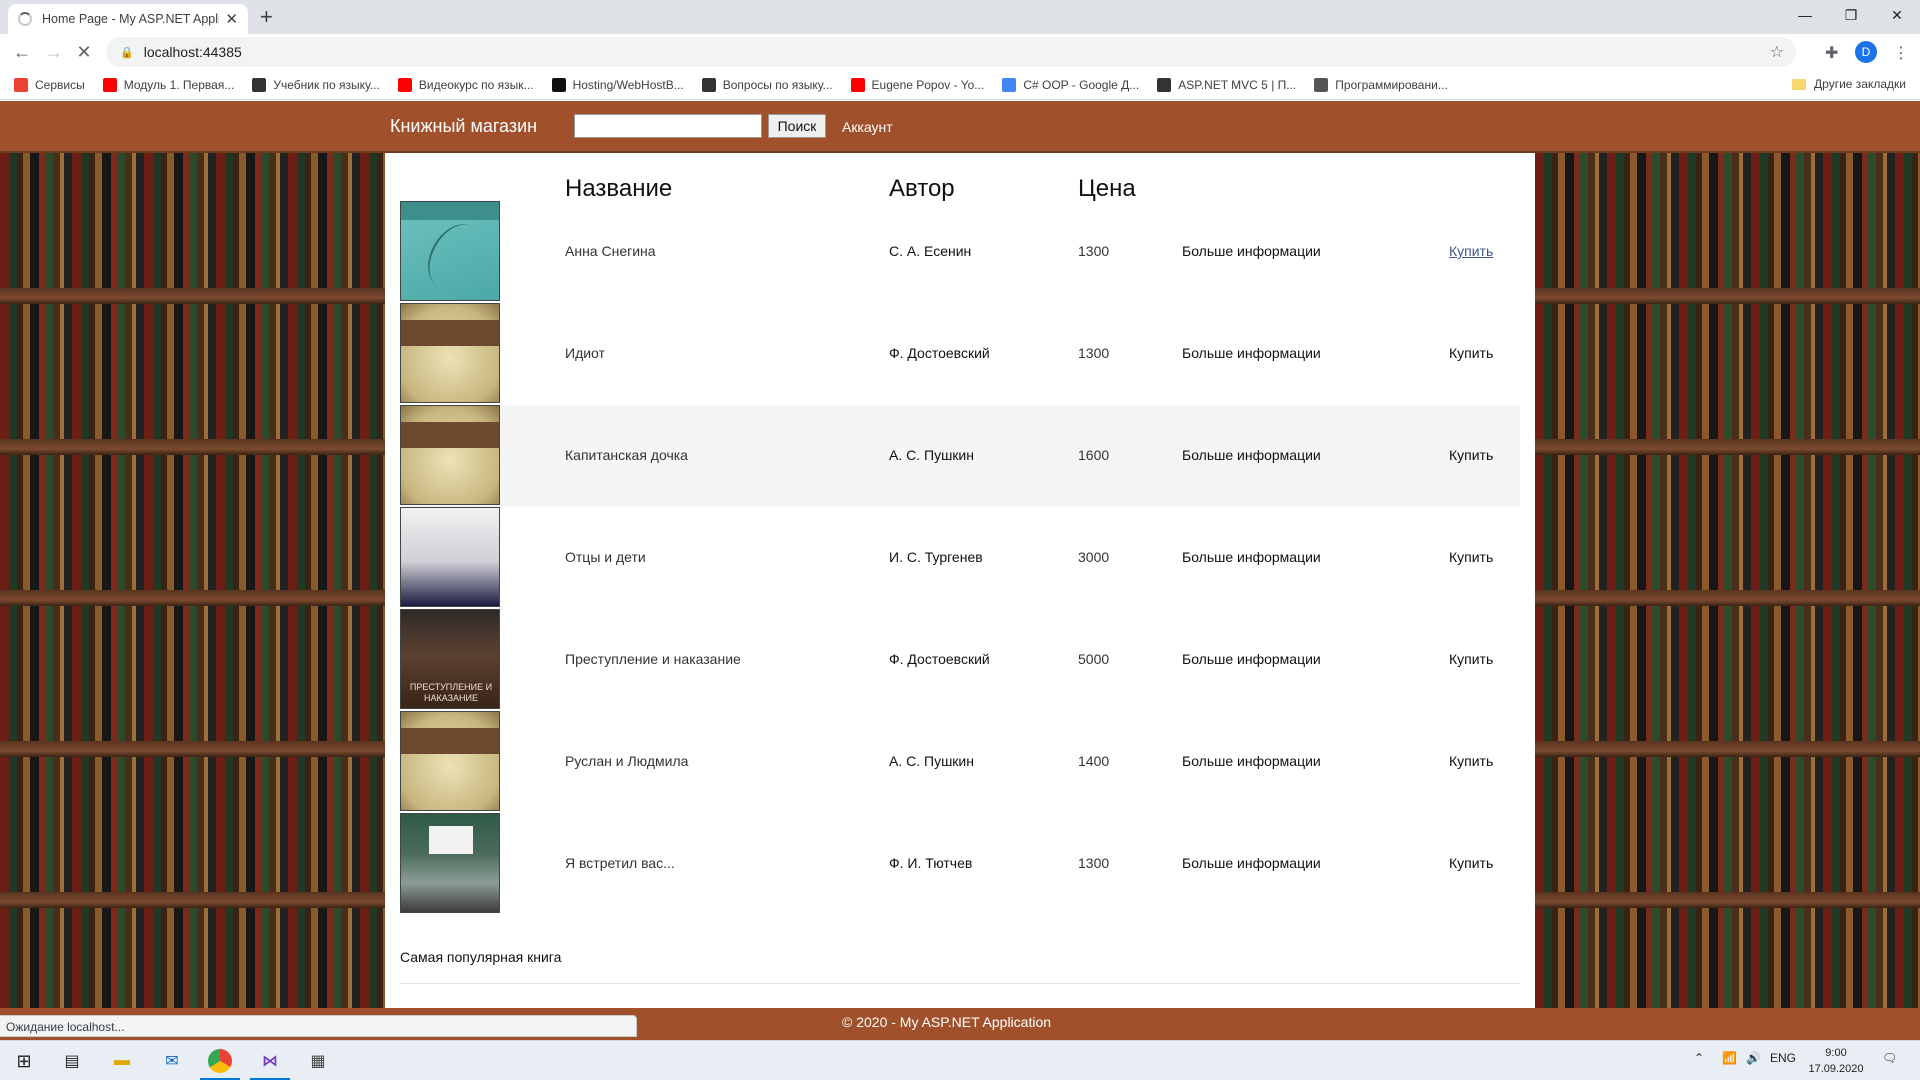 Image resolution: width=1920 pixels, height=1080 pixels. Describe the element at coordinates (668, 126) in the screenshot. I see `search-input` at that location.